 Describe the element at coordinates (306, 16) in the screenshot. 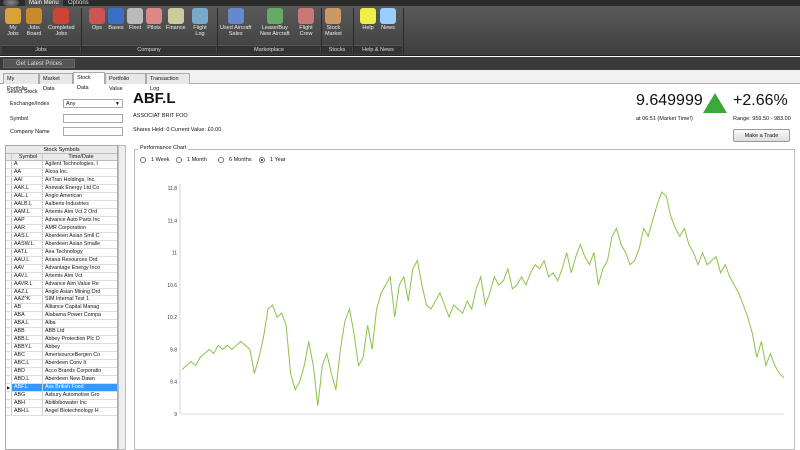

I see `flight-crew-icon` at that location.